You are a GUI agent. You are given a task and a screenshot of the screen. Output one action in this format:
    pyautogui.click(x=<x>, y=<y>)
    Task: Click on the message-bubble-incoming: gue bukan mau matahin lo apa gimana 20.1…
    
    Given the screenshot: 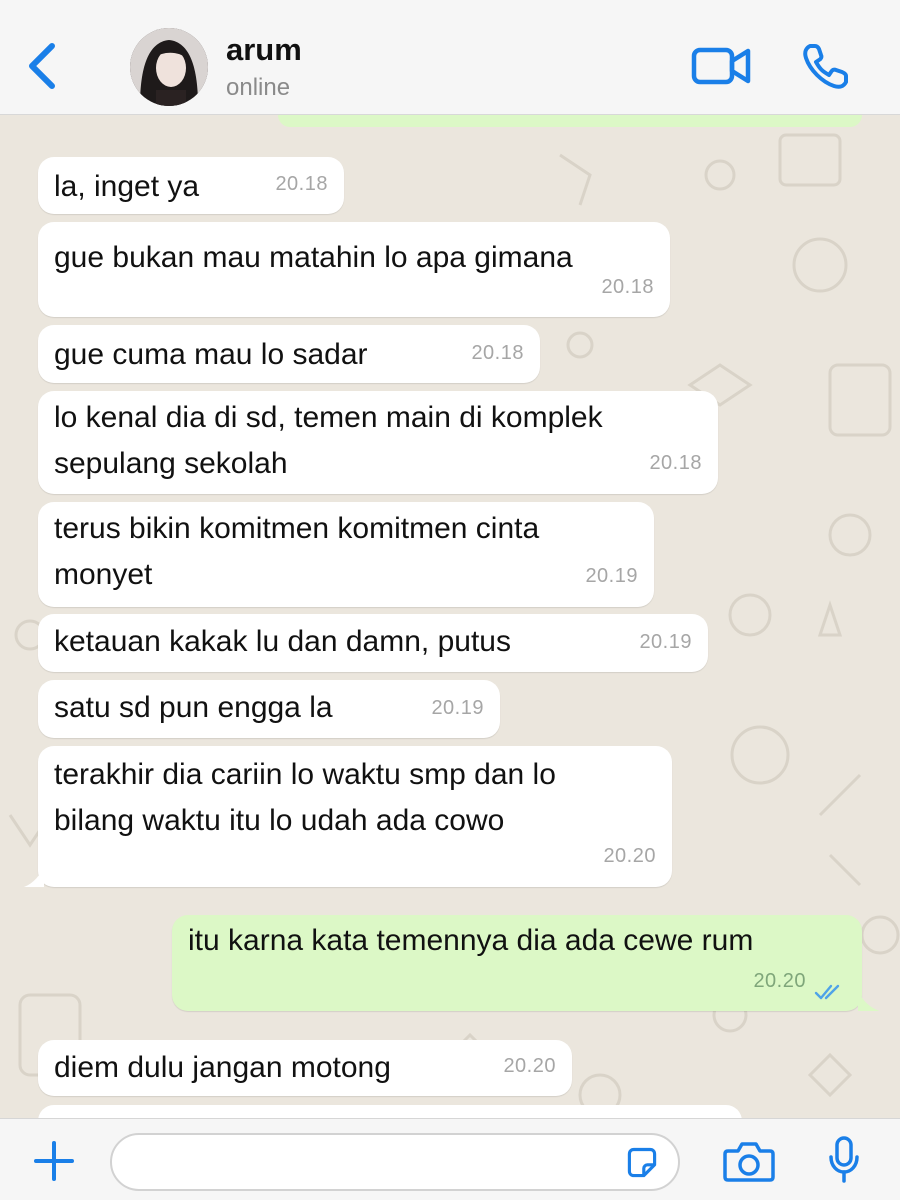 What is the action you would take?
    pyautogui.click(x=354, y=269)
    